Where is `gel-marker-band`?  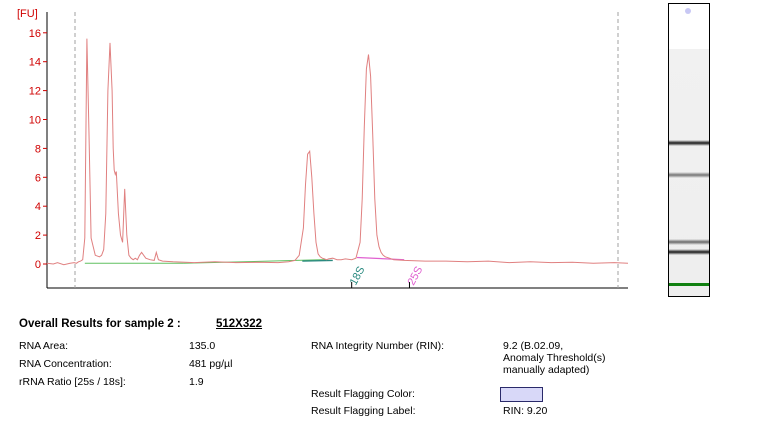 gel-marker-band is located at coordinates (689, 284).